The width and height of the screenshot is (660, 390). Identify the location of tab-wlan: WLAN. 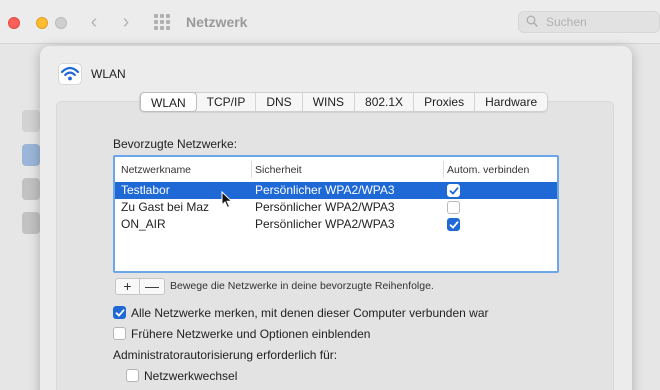
(168, 102).